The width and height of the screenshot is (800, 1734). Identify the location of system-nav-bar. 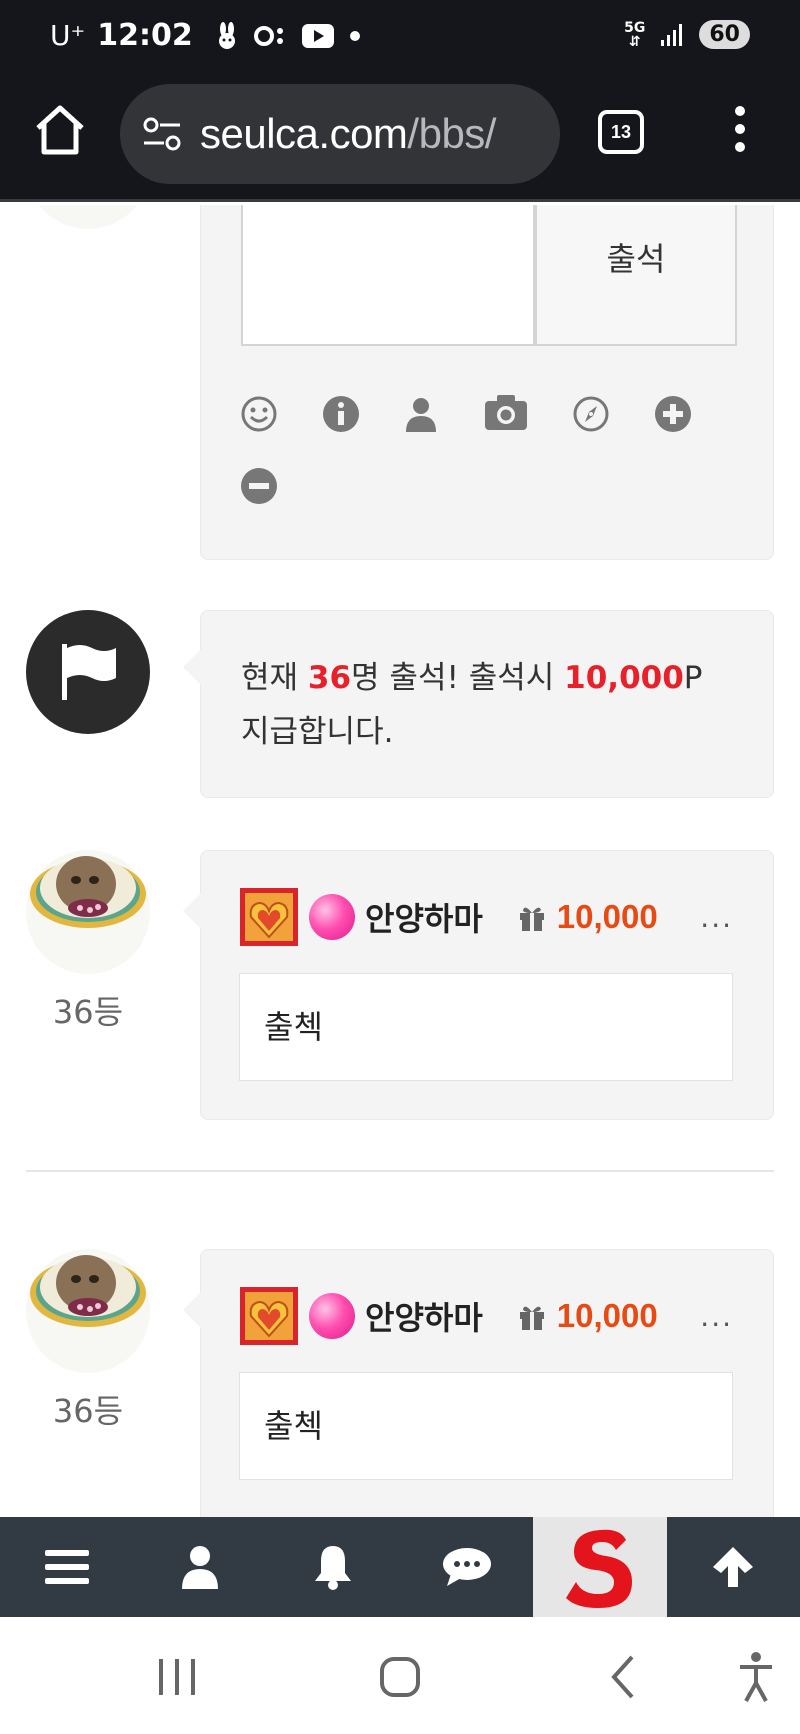
(400, 1675).